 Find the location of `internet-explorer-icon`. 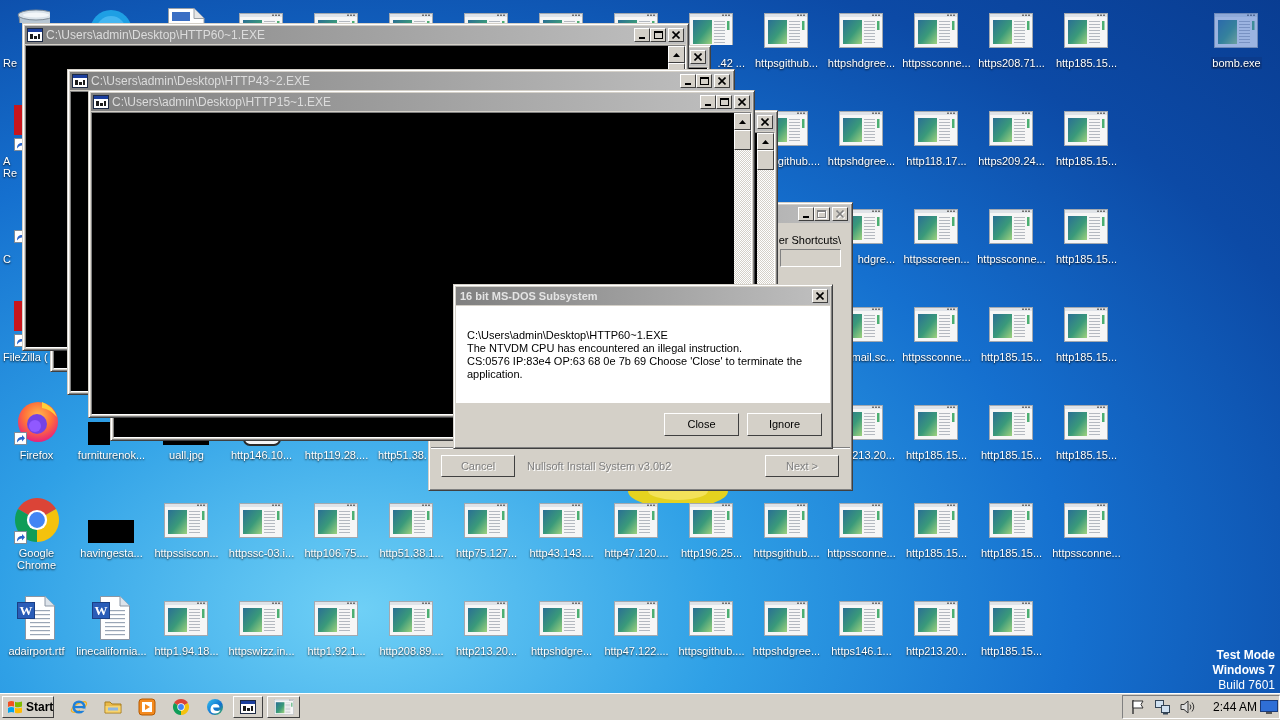

internet-explorer-icon is located at coordinates (79, 707).